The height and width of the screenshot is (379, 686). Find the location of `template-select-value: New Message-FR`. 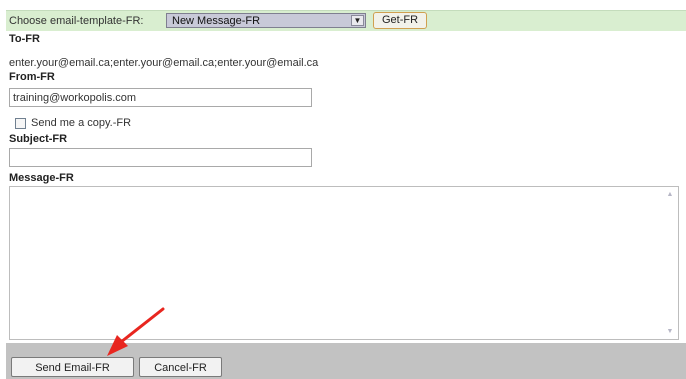

template-select-value: New Message-FR is located at coordinates (216, 21).